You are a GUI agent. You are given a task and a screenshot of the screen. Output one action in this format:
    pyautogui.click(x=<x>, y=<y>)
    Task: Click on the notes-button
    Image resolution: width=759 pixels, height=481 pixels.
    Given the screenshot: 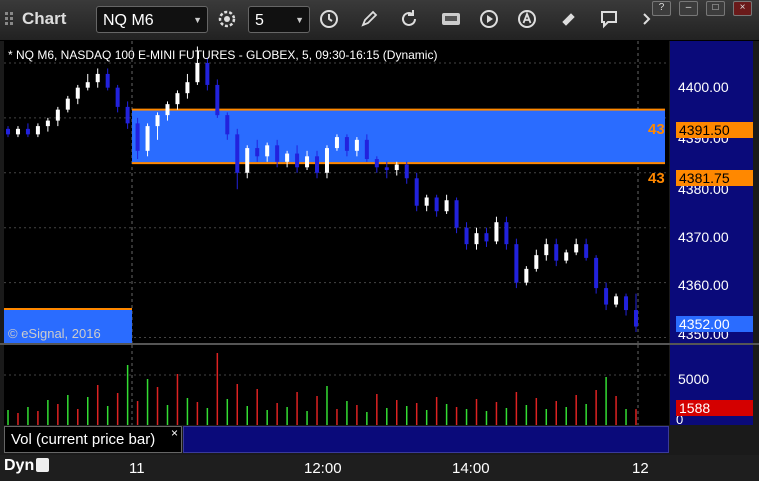 What is the action you would take?
    pyautogui.click(x=609, y=19)
    